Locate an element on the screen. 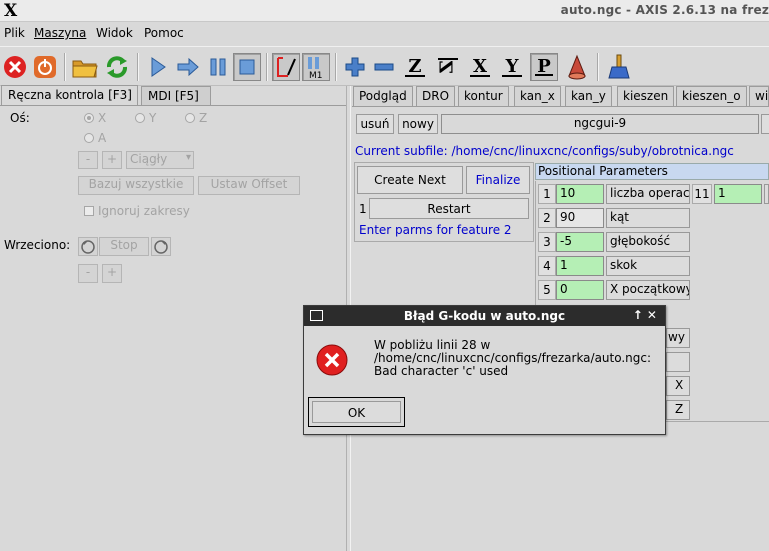 This screenshot has width=769, height=551. spindle-cw-icon is located at coordinates (161, 247).